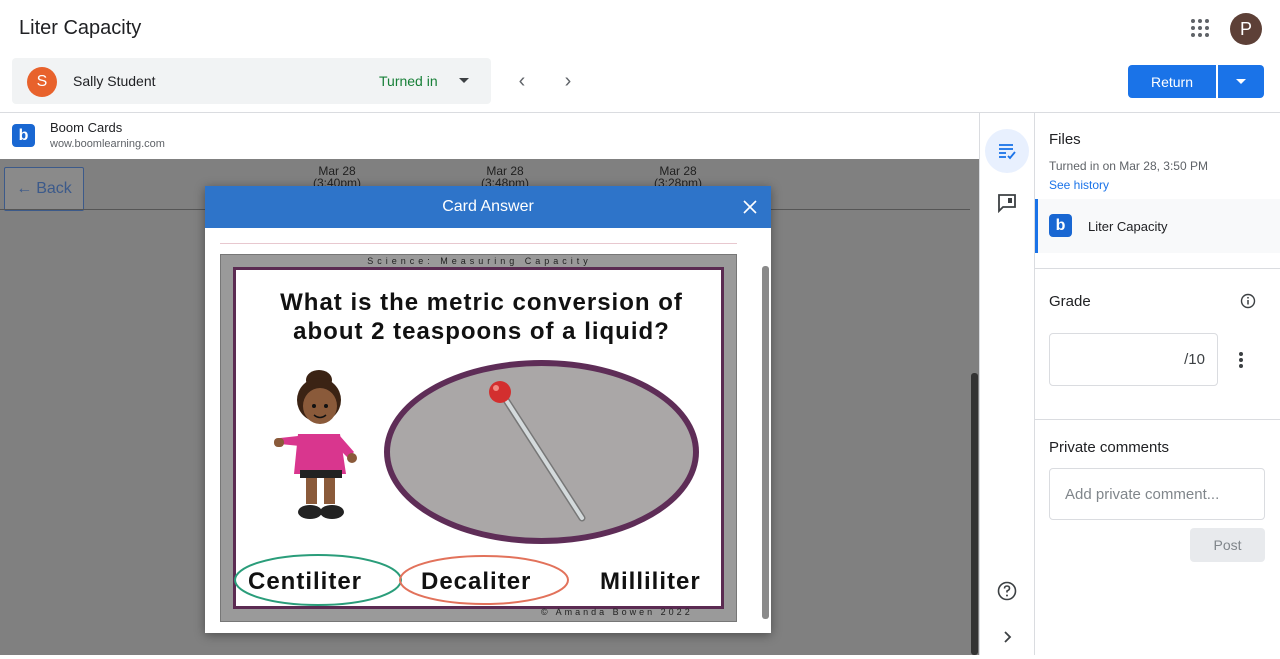 The height and width of the screenshot is (659, 1280). What do you see at coordinates (408, 81) in the screenshot?
I see `submission-status: Turned in` at bounding box center [408, 81].